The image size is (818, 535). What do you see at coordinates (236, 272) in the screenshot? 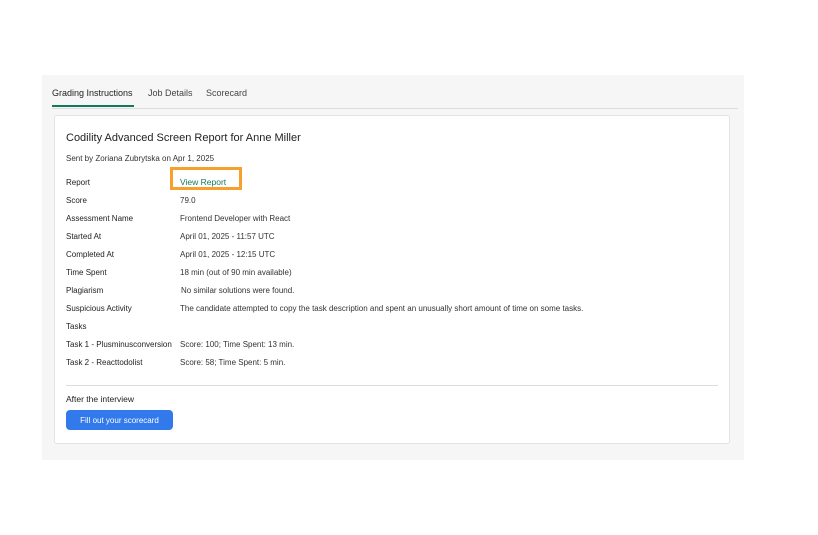
I see `row-value: 18 min (out of 90 min available)` at bounding box center [236, 272].